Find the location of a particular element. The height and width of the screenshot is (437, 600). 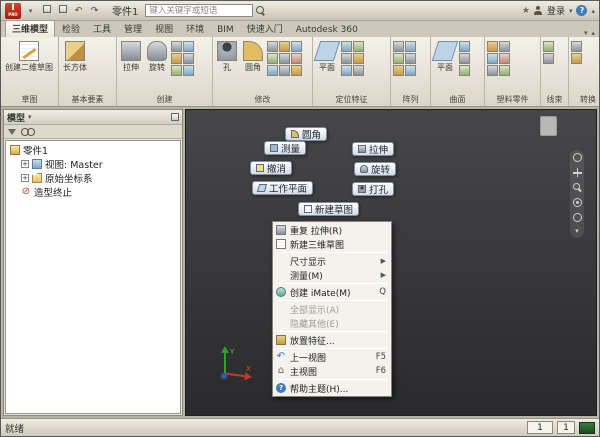

tab-environments: 环境 is located at coordinates (195, 29).